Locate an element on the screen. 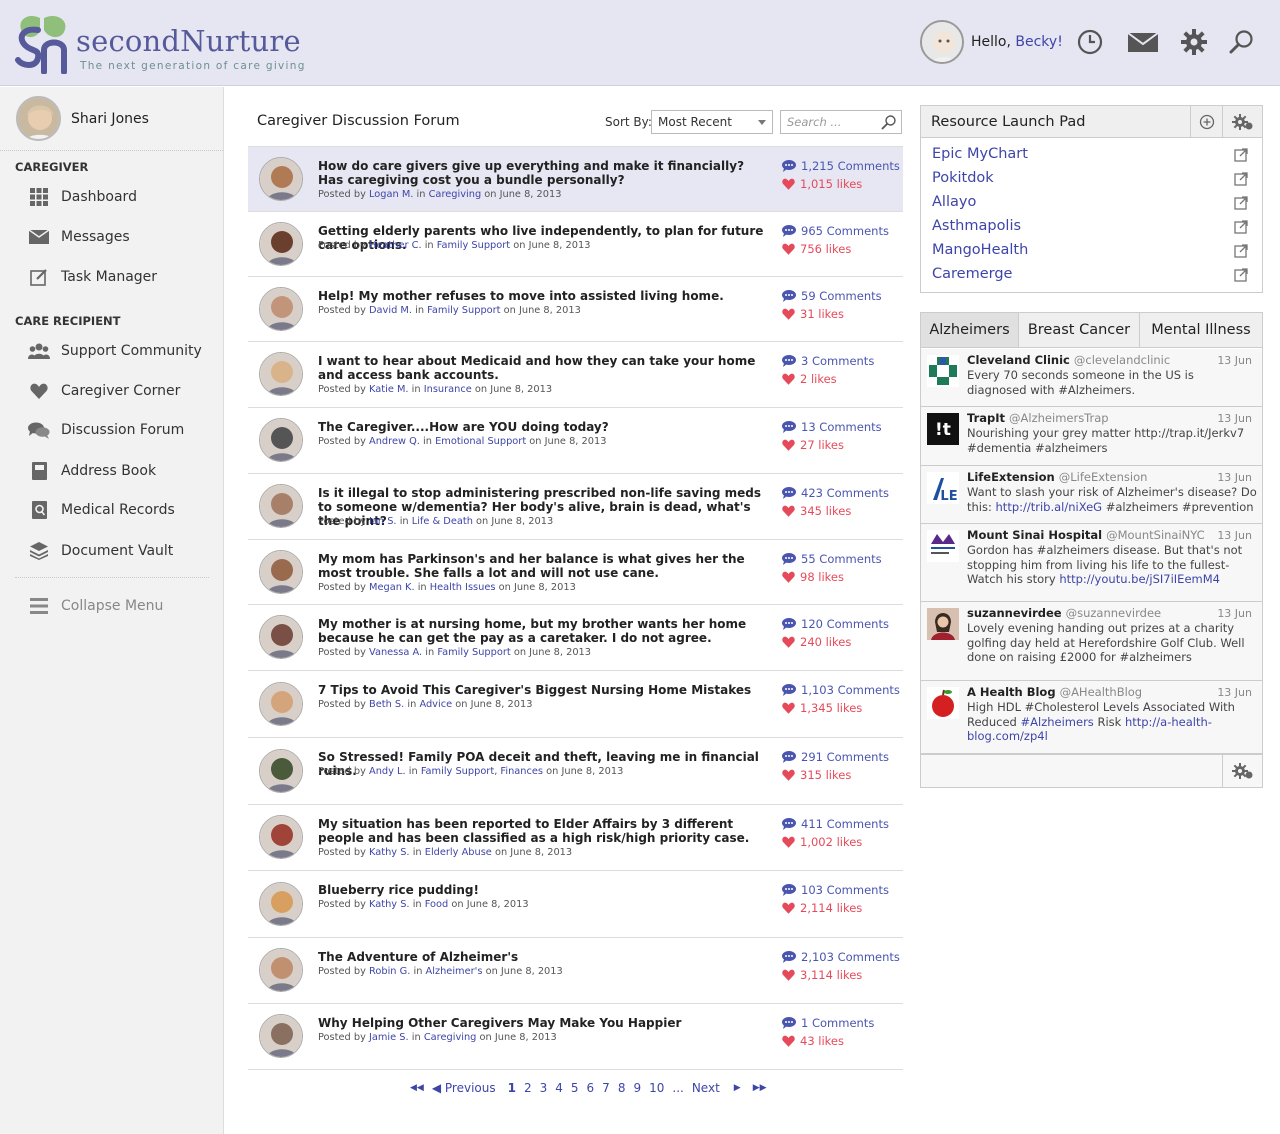  post-author-link: David M. is located at coordinates (390, 310).